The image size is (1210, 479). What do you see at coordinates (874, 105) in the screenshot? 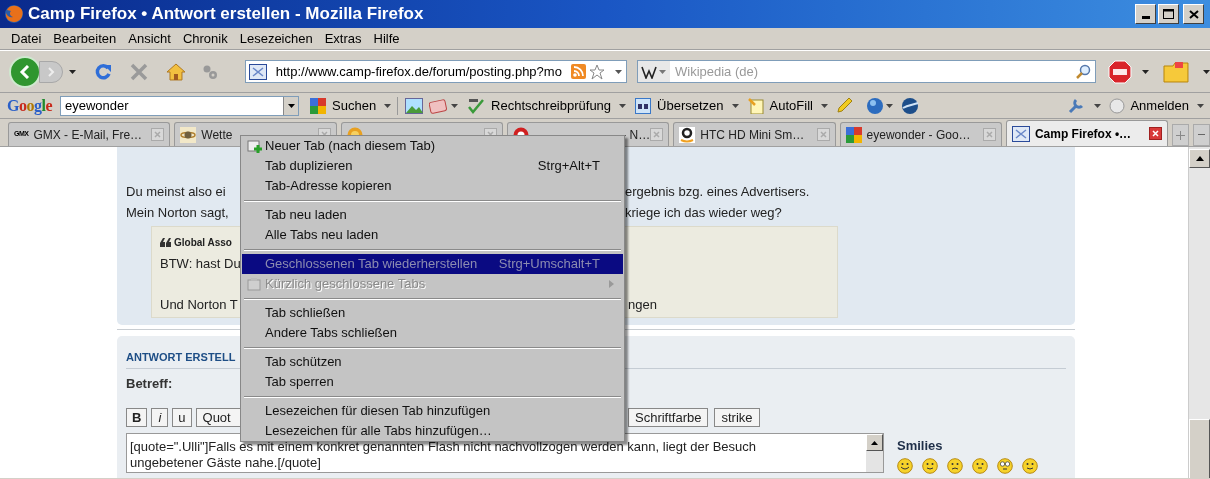
I see `globe-icon` at bounding box center [874, 105].